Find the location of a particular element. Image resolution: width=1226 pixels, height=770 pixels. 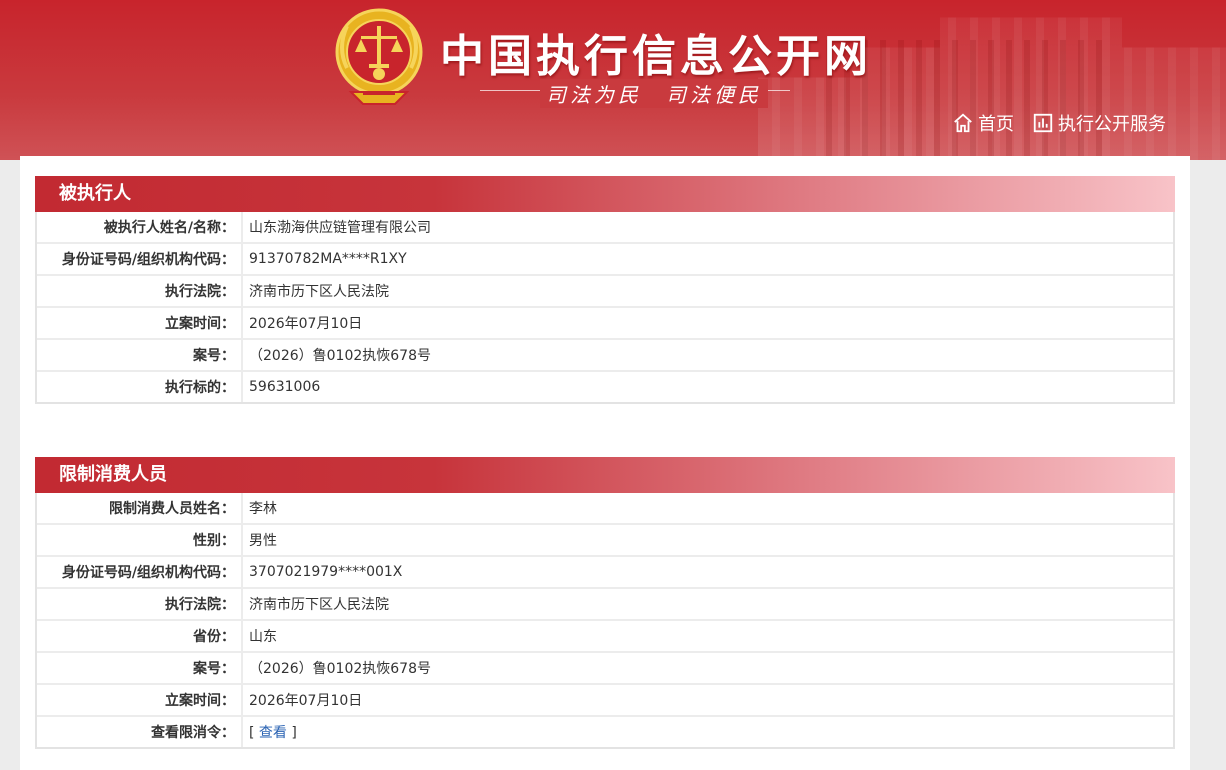

row-value: 91370782MA****R1XY is located at coordinates (708, 260).